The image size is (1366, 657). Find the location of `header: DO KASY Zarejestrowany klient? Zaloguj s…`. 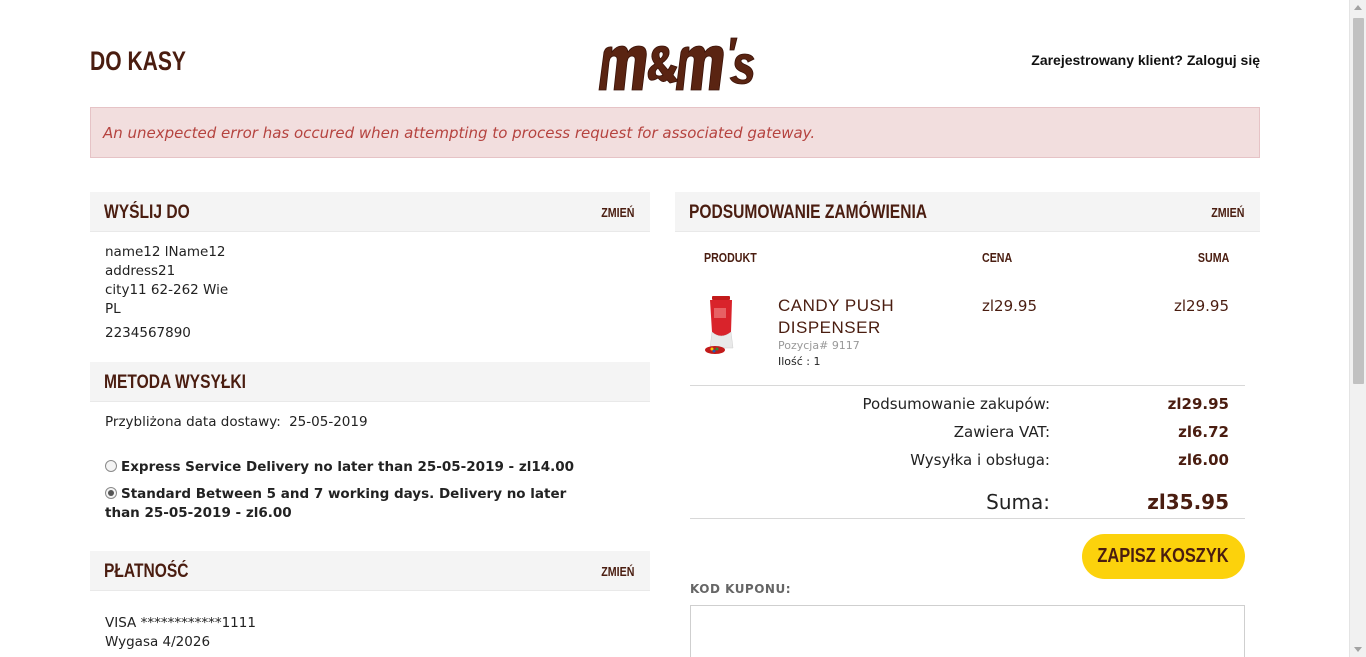

header: DO KASY Zarejestrowany klient? Zaloguj s… is located at coordinates (675, 53).